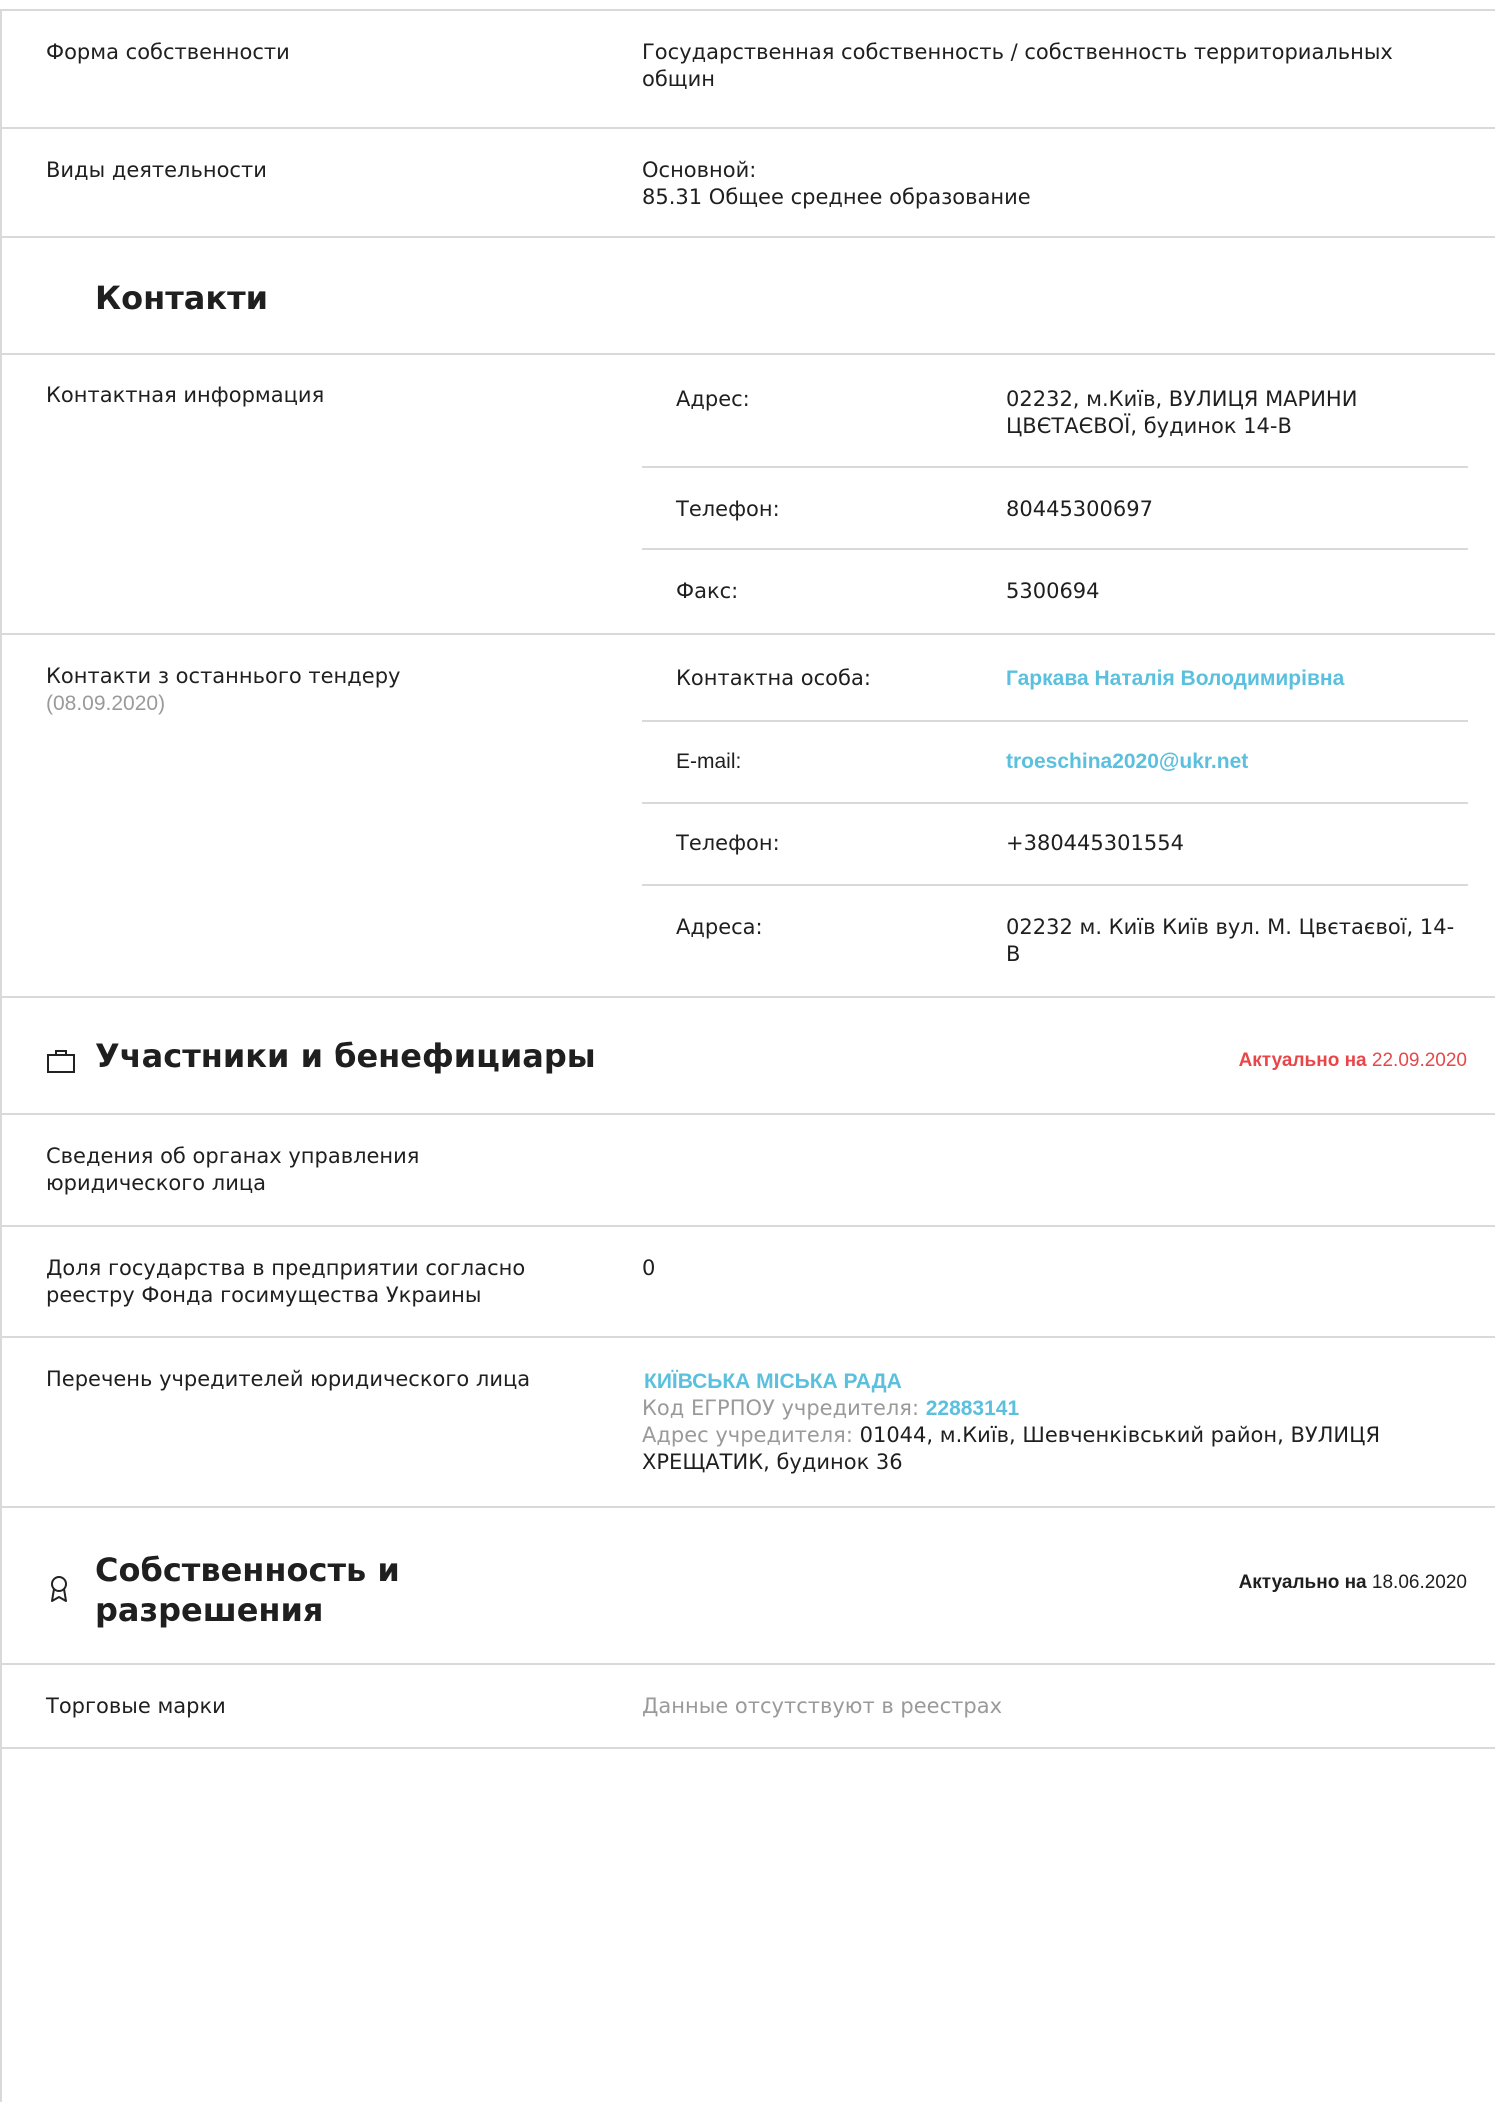  What do you see at coordinates (288, 1379) in the screenshot?
I see `founders-label: Перечень учредителей юридического лица` at bounding box center [288, 1379].